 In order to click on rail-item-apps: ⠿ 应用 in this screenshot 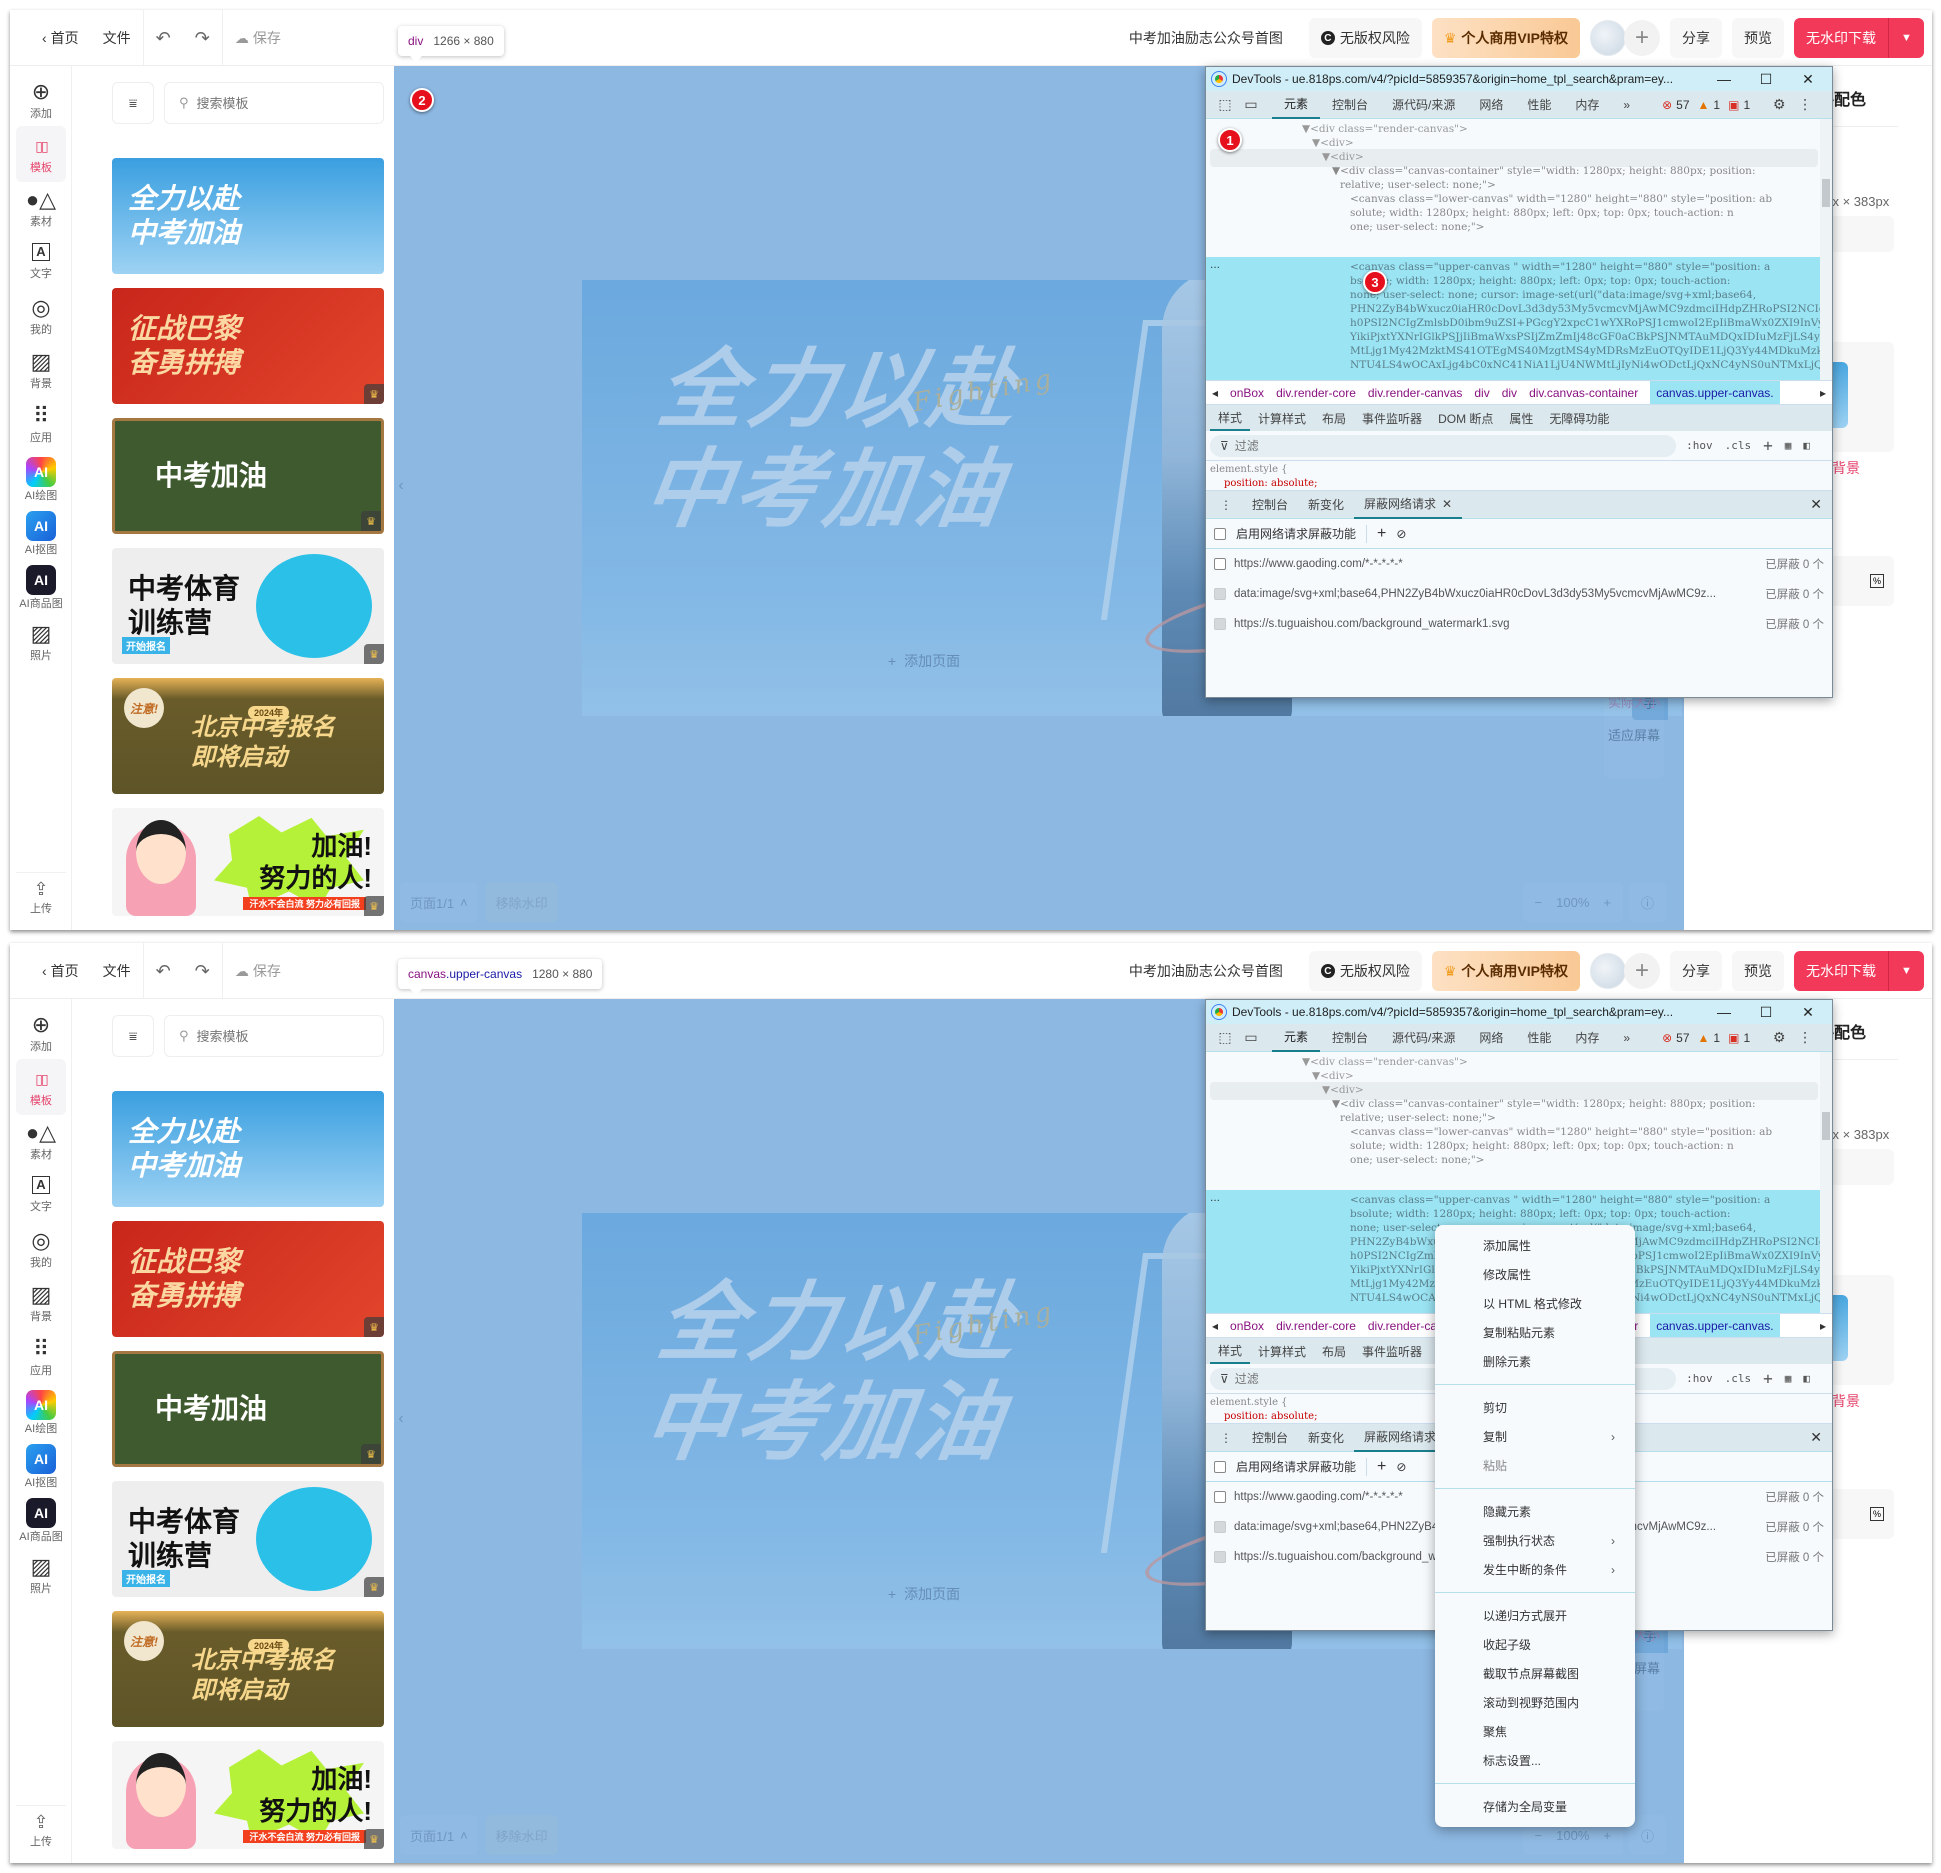, I will do `click(41, 1357)`.